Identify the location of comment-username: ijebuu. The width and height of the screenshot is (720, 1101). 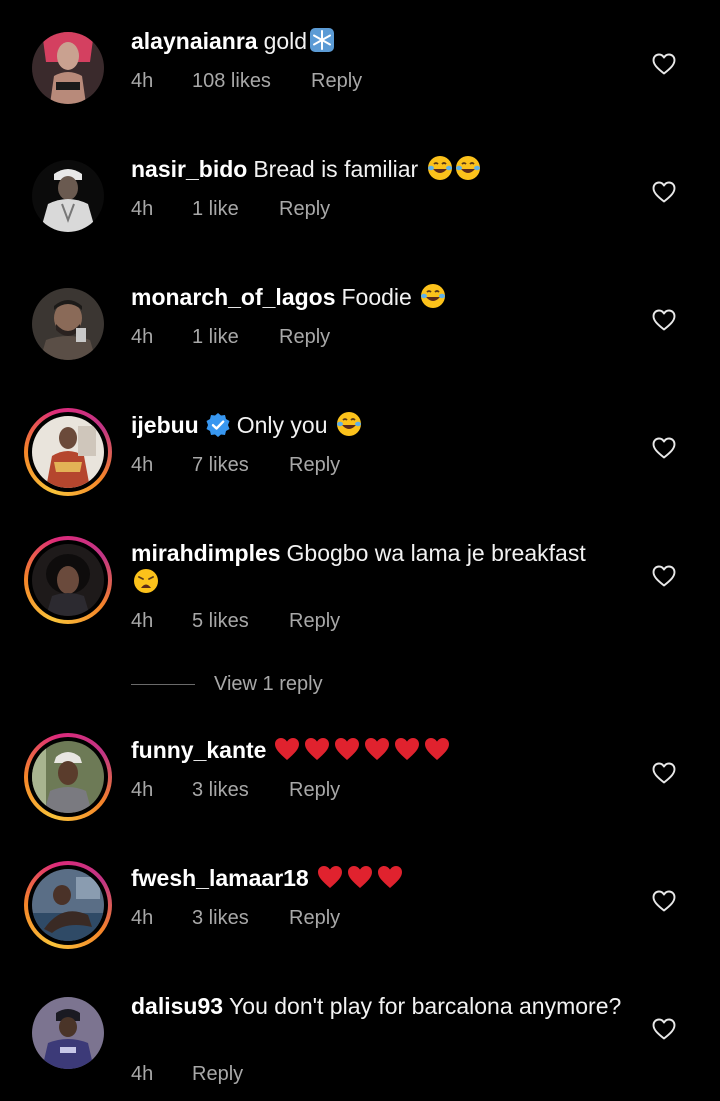
(165, 425).